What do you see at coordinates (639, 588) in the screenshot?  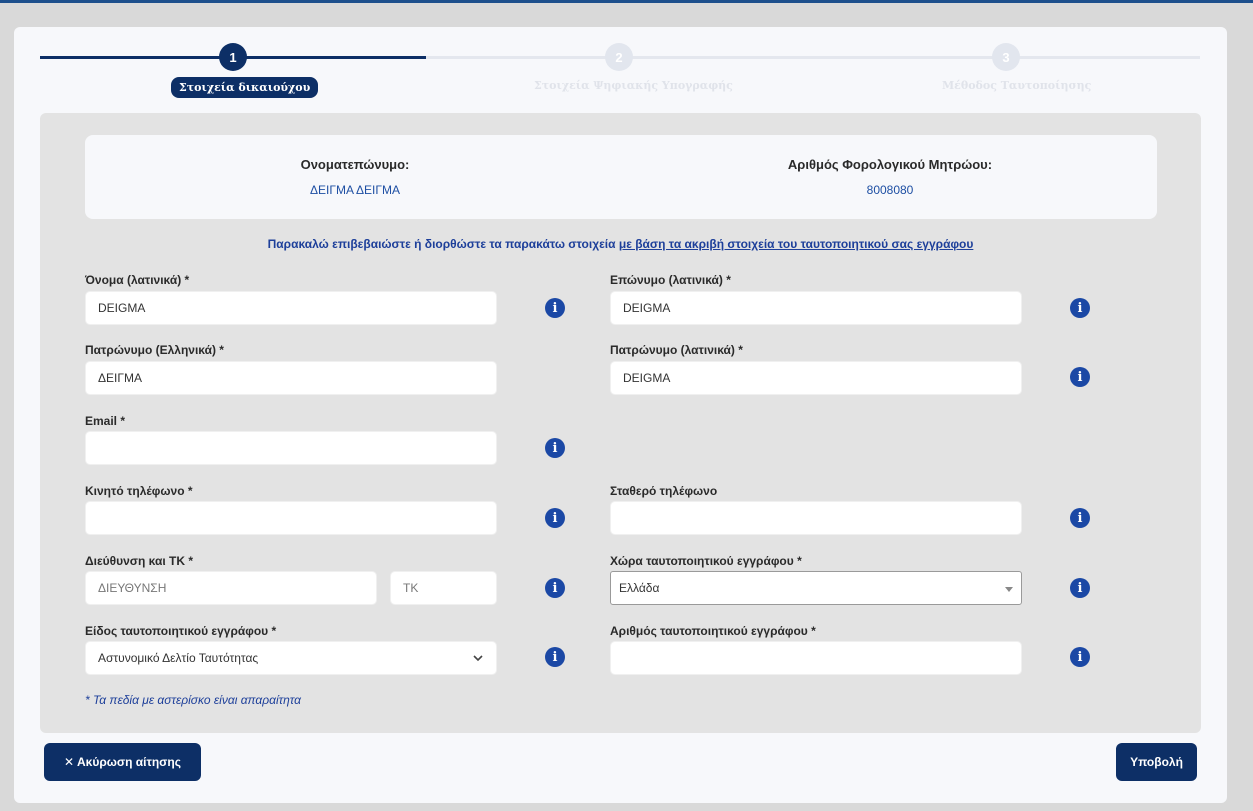 I see `doc-country-value: Ελλάδα` at bounding box center [639, 588].